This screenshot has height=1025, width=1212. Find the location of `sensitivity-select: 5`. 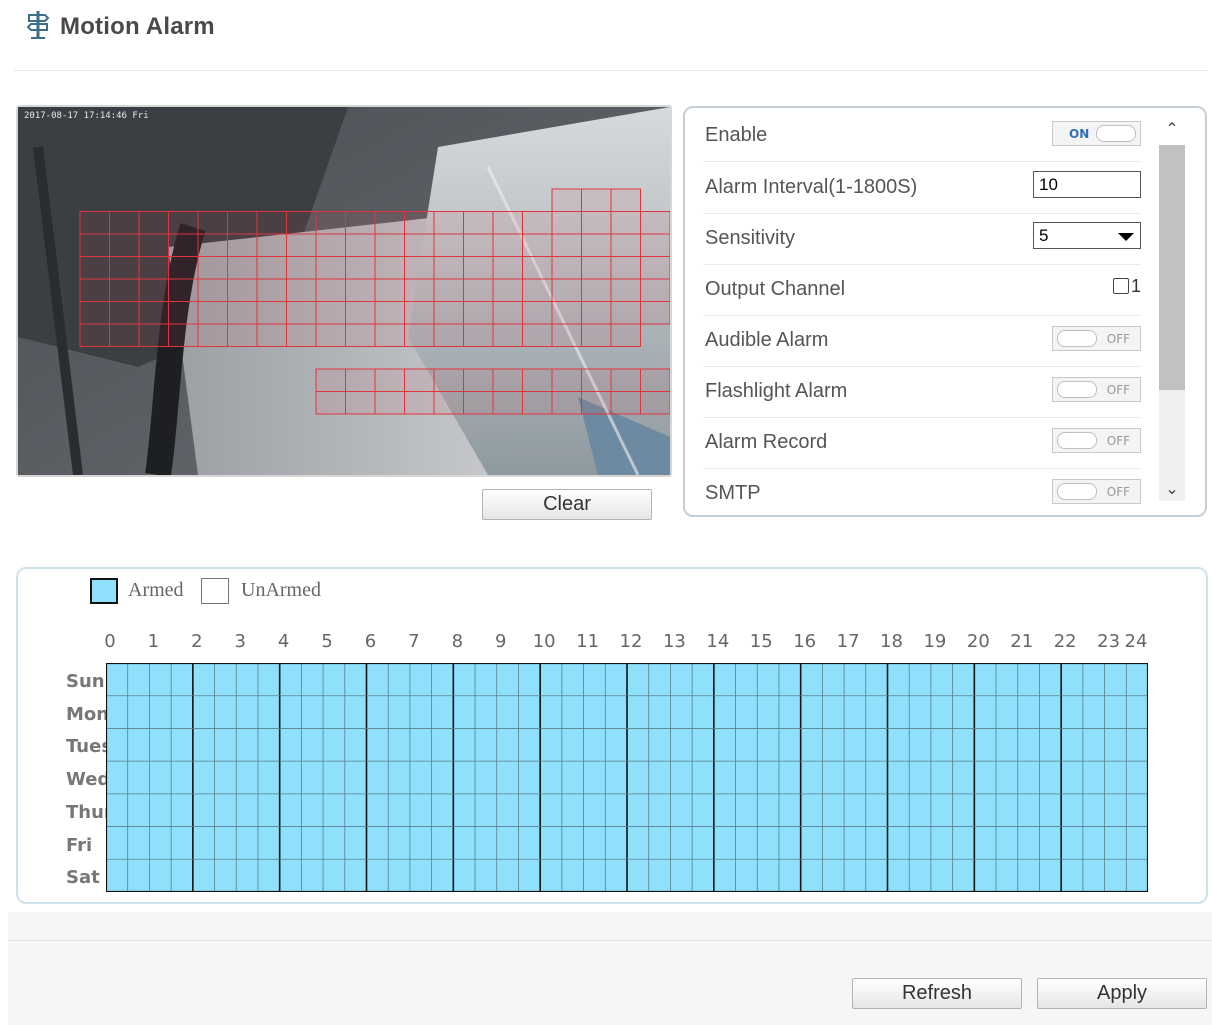

sensitivity-select: 5 is located at coordinates (1087, 235).